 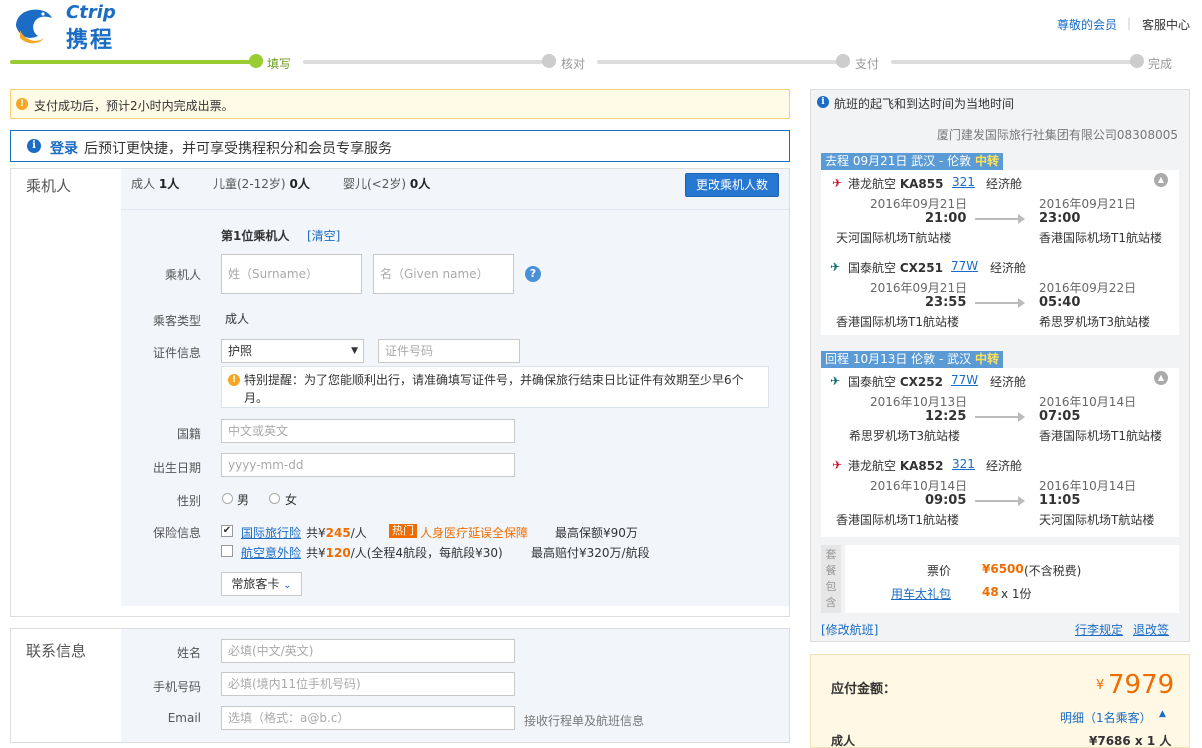 What do you see at coordinates (1087, 24) in the screenshot?
I see `member-link: 尊敬的会员` at bounding box center [1087, 24].